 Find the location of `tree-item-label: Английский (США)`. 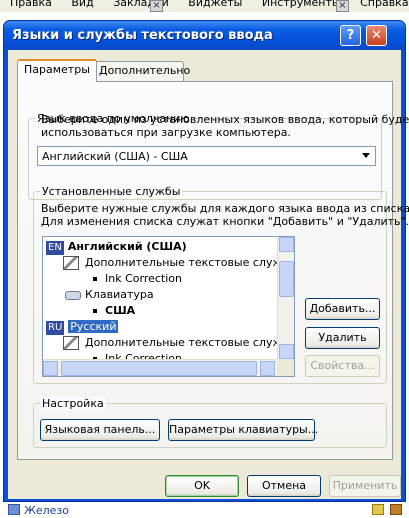

tree-item-label: Английский (США) is located at coordinates (127, 246).